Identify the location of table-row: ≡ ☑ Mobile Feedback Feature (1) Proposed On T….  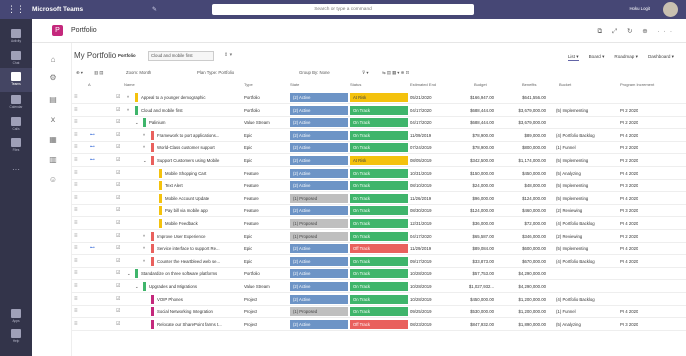
(379, 224).